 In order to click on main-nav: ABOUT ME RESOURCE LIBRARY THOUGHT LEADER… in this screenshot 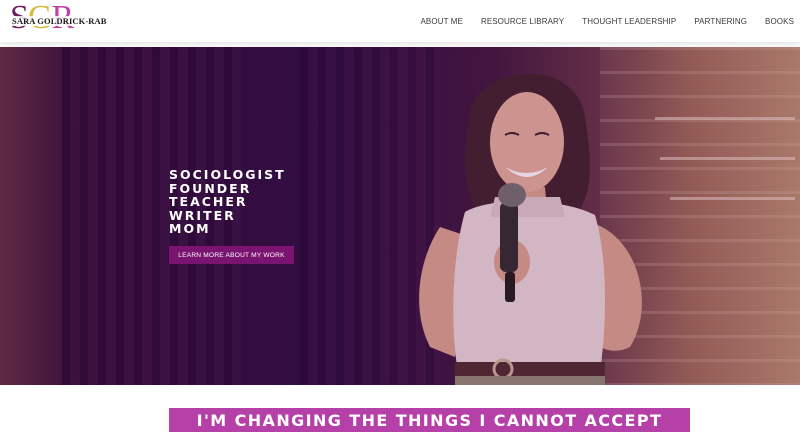, I will do `click(608, 21)`.